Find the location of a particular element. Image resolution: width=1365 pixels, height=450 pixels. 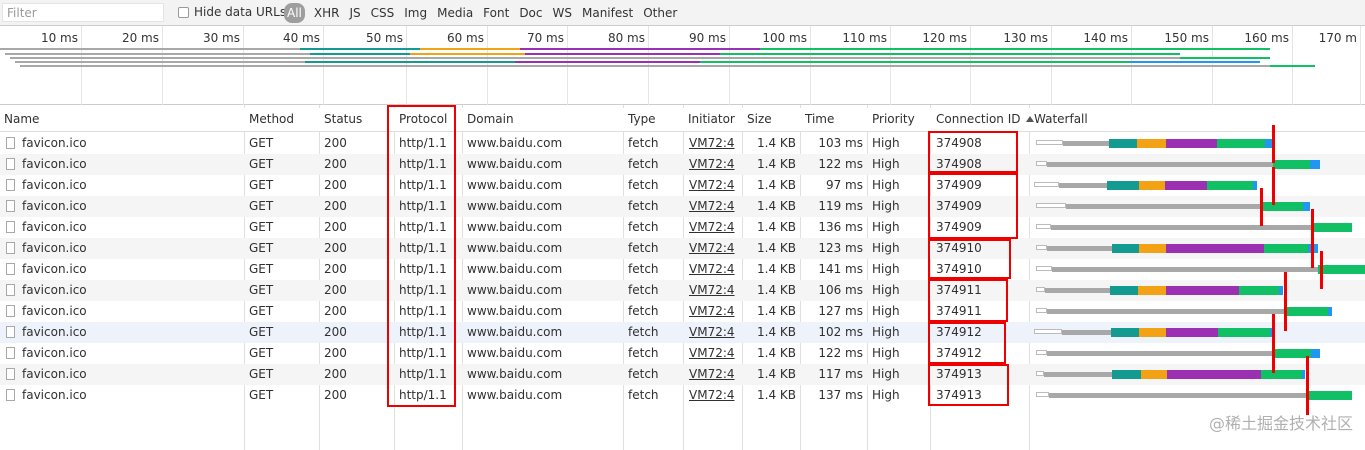

cell-time: 102 ms is located at coordinates (840, 332).